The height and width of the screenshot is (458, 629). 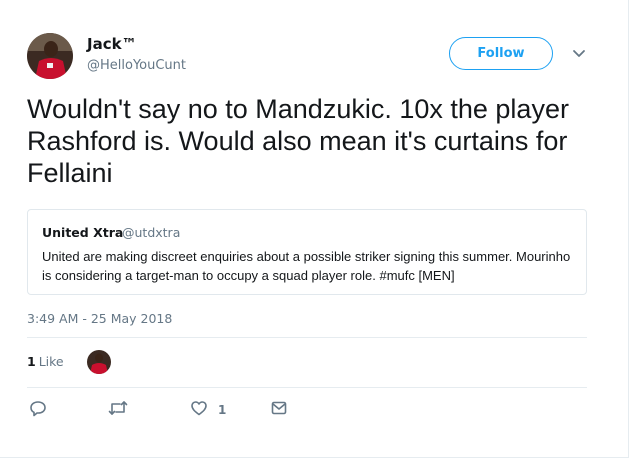 What do you see at coordinates (199, 410) in the screenshot?
I see `heart-icon` at bounding box center [199, 410].